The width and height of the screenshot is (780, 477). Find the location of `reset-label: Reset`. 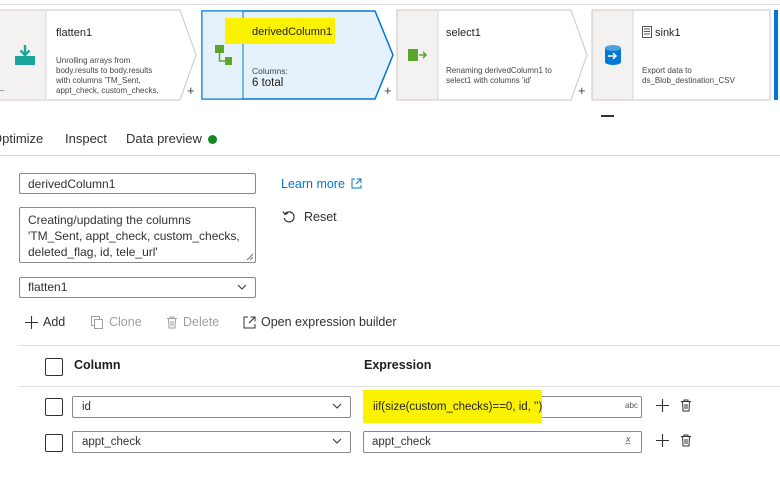

reset-label: Reset is located at coordinates (320, 217).